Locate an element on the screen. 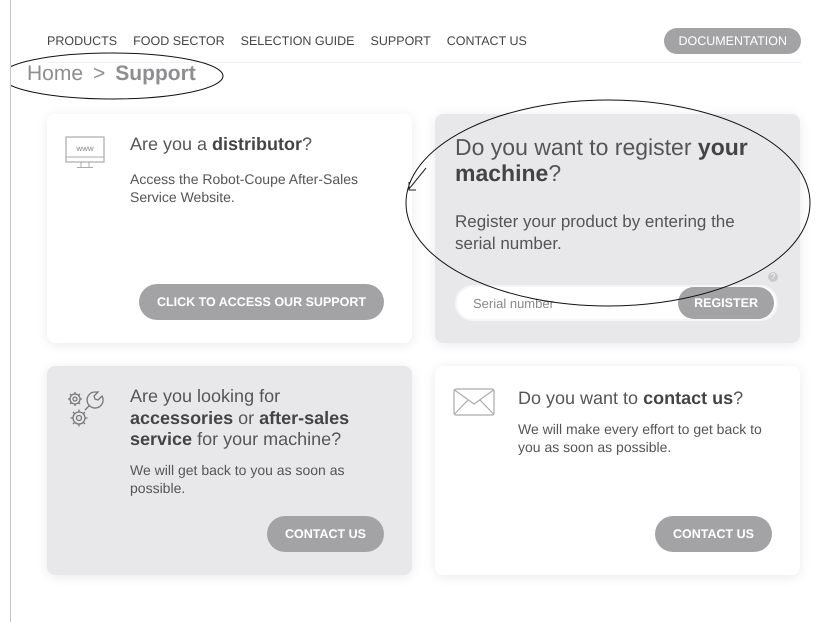 The height and width of the screenshot is (622, 834). nav-link: SELECTION GUIDE is located at coordinates (297, 41).